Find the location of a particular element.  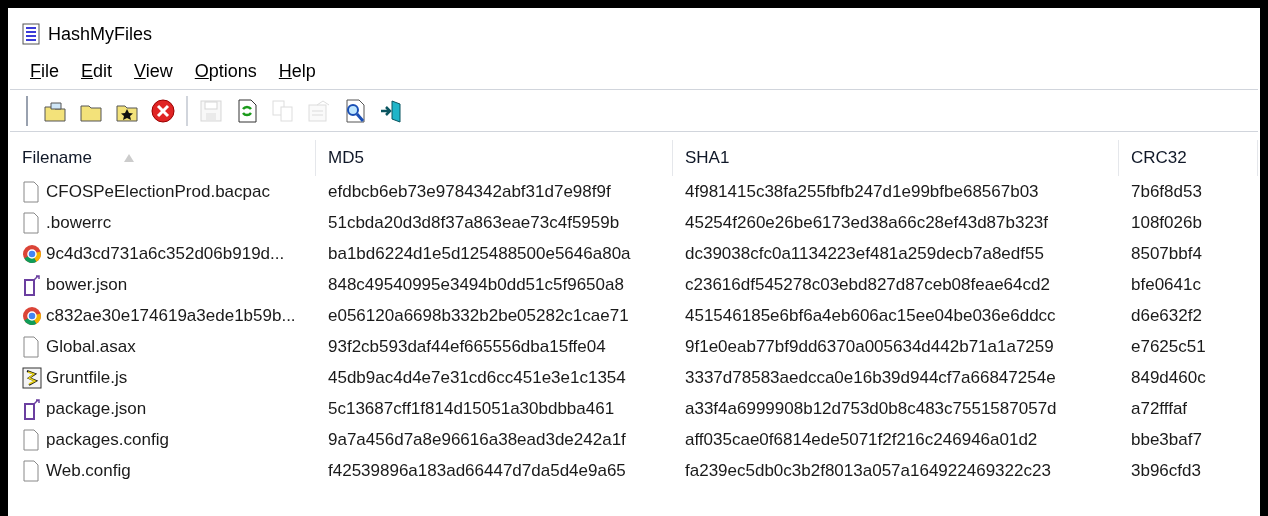

crc32-cell: 108f026b is located at coordinates (1166, 222).